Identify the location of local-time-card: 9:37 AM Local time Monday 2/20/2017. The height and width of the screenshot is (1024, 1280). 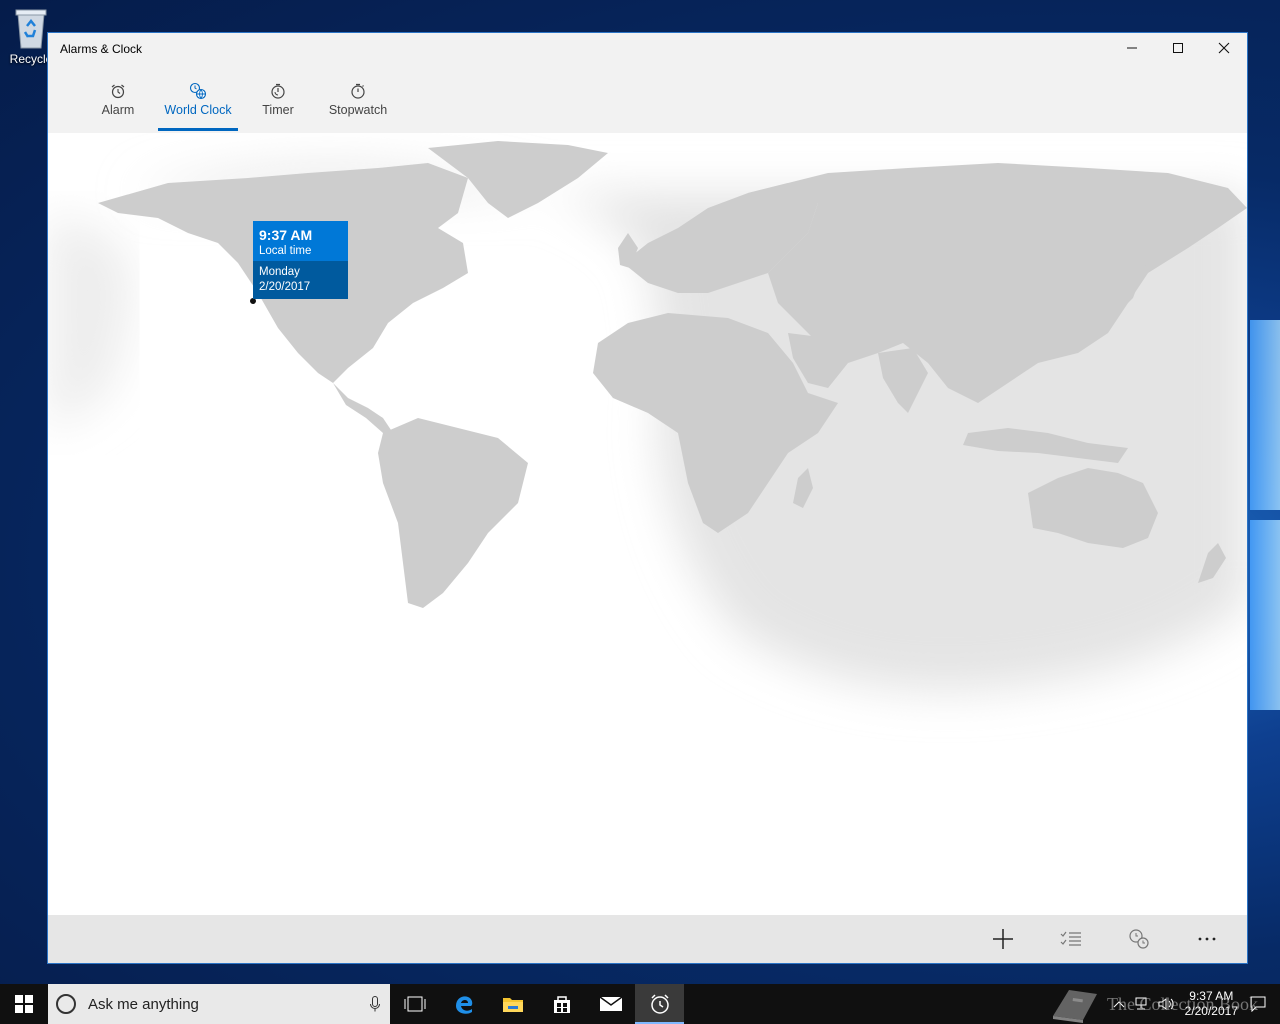
(300, 260).